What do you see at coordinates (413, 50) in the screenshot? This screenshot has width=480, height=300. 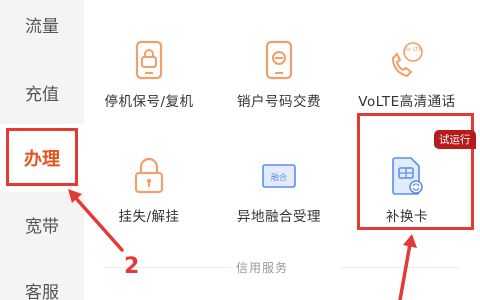 I see `volte-icon-text: Vo LTE` at bounding box center [413, 50].